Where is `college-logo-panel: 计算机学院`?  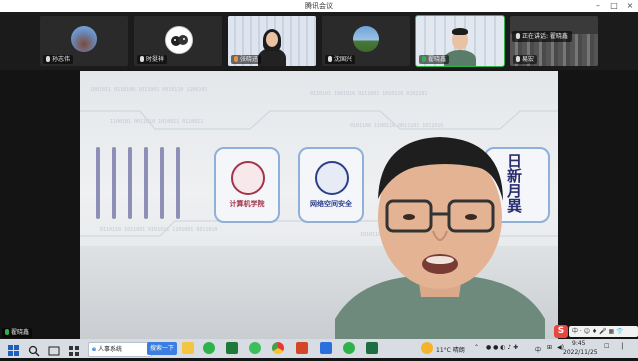
college-logo-panel: 计算机学院 is located at coordinates (247, 185).